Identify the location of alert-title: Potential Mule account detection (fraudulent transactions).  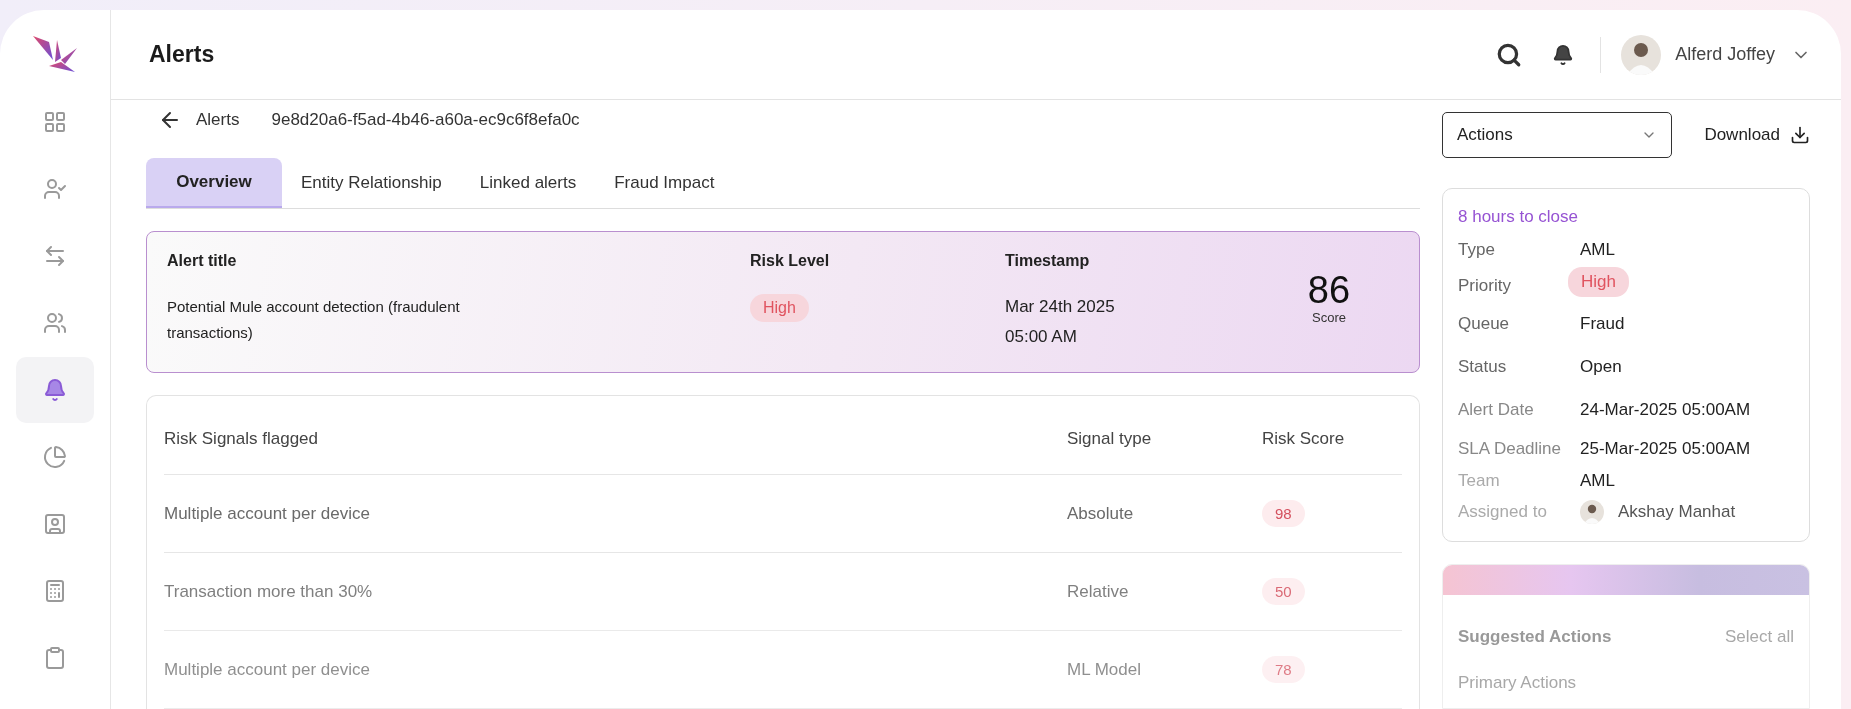
(314, 320).